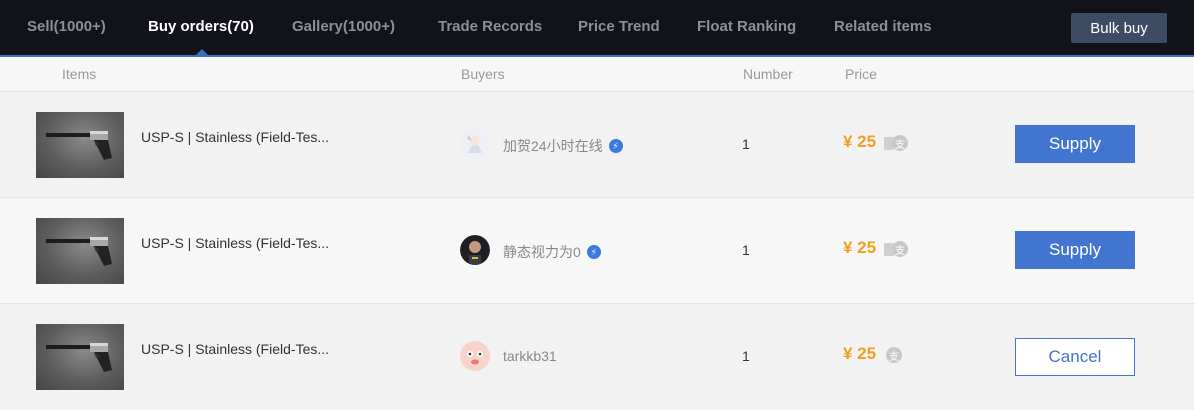 The width and height of the screenshot is (1194, 410). What do you see at coordinates (201, 26) in the screenshot?
I see `tab-buy-orders: Buy orders(70)` at bounding box center [201, 26].